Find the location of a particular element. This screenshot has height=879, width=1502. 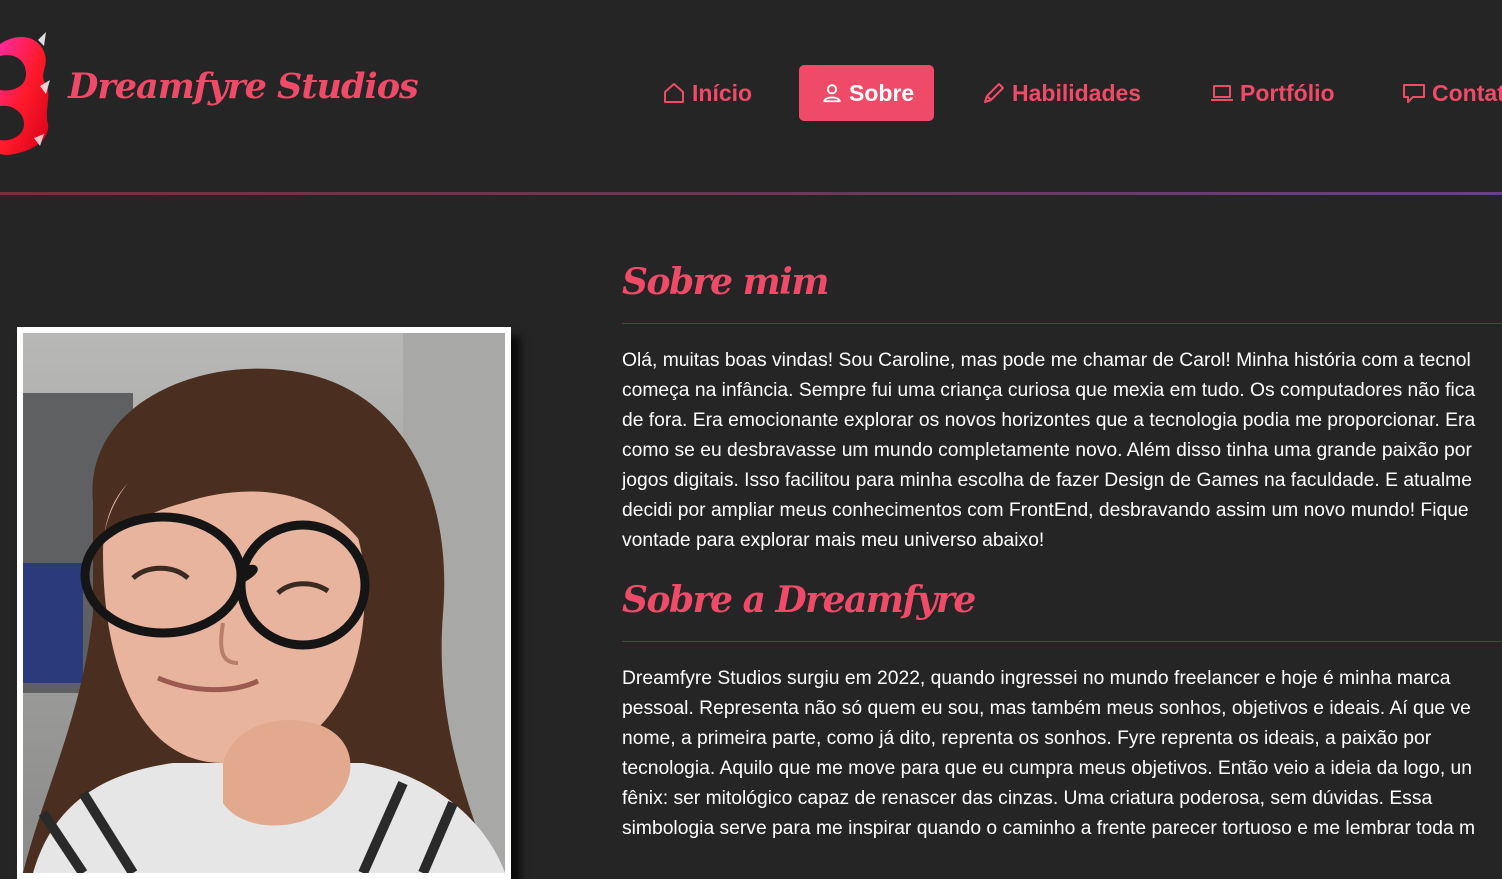

nav-item-inicio: Início is located at coordinates (707, 93).